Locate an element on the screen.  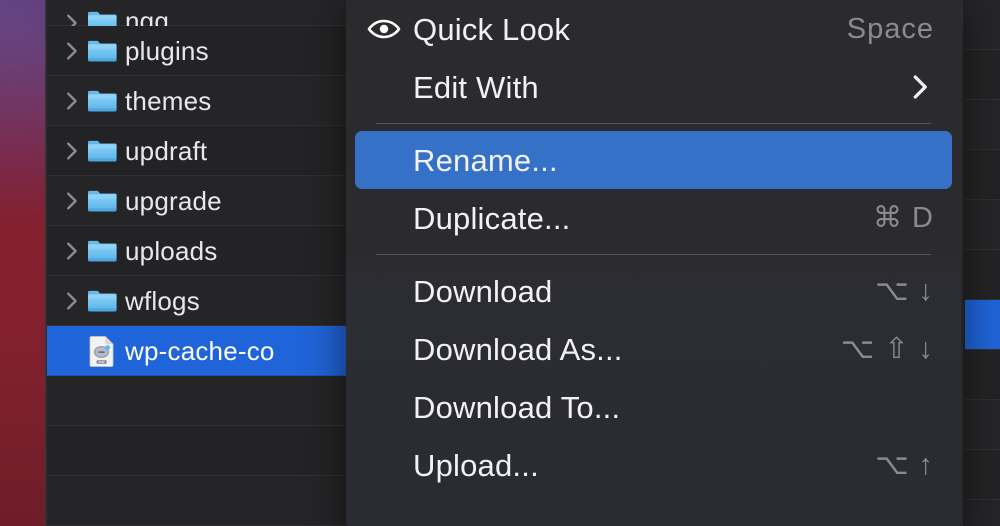
file-name-label: upgrade is located at coordinates (173, 200).